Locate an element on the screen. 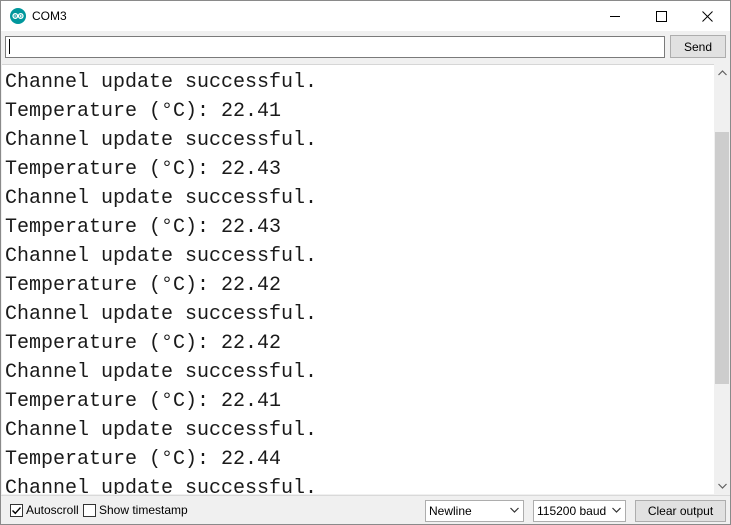  text-caret is located at coordinates (9, 46).